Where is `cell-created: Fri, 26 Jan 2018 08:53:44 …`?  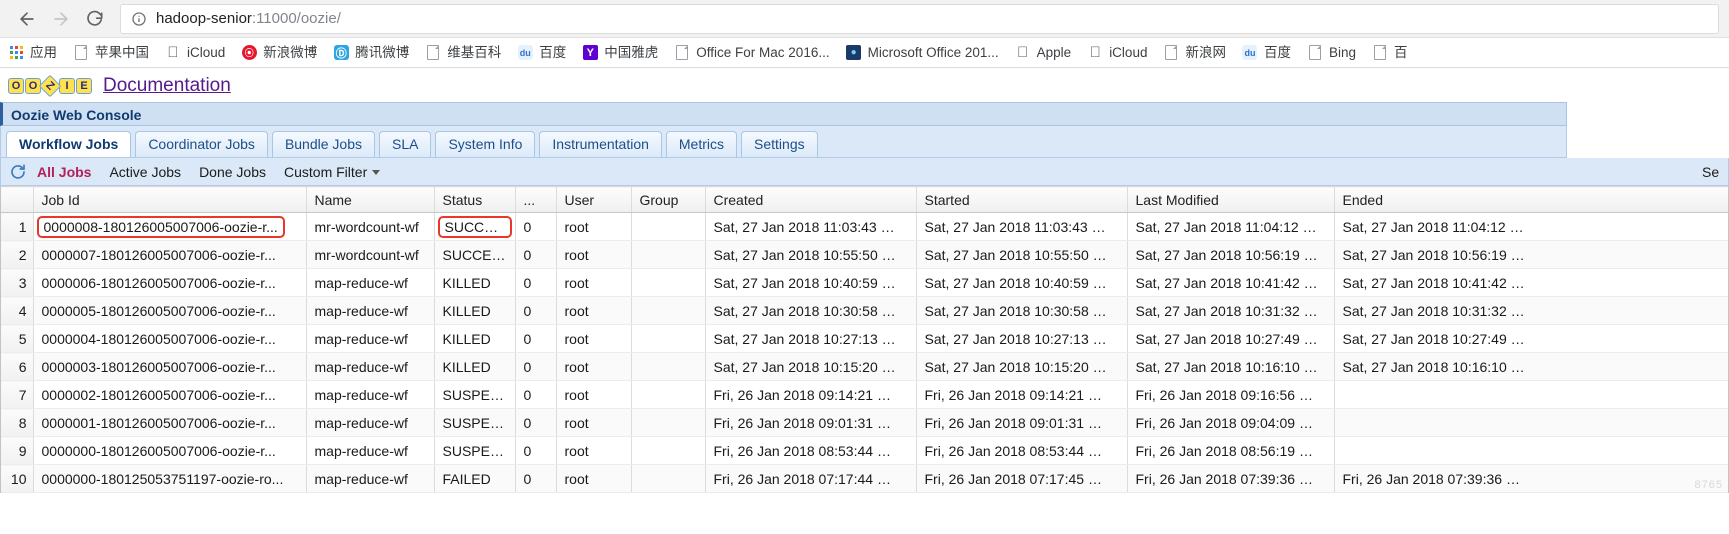
cell-created: Fri, 26 Jan 2018 08:53:44 … is located at coordinates (811, 450).